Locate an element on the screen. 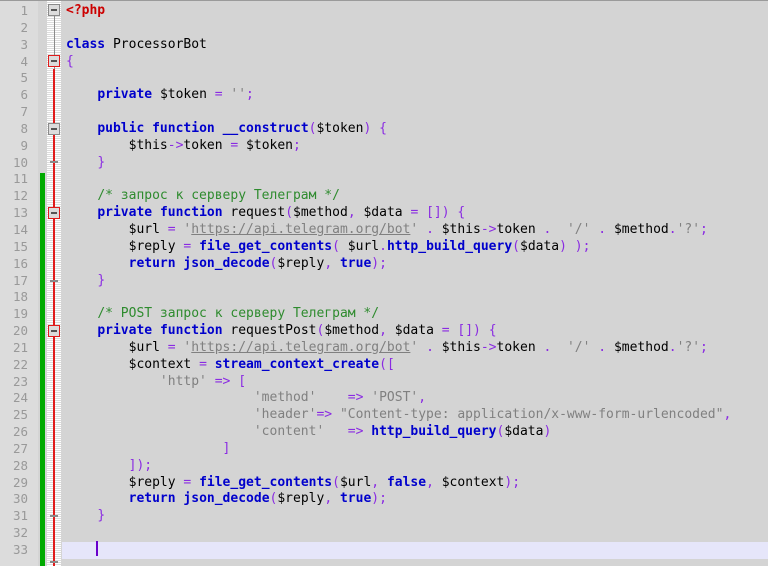 This screenshot has height=566, width=768. code-line-22: $context = stream_context_create([ is located at coordinates (415, 365).